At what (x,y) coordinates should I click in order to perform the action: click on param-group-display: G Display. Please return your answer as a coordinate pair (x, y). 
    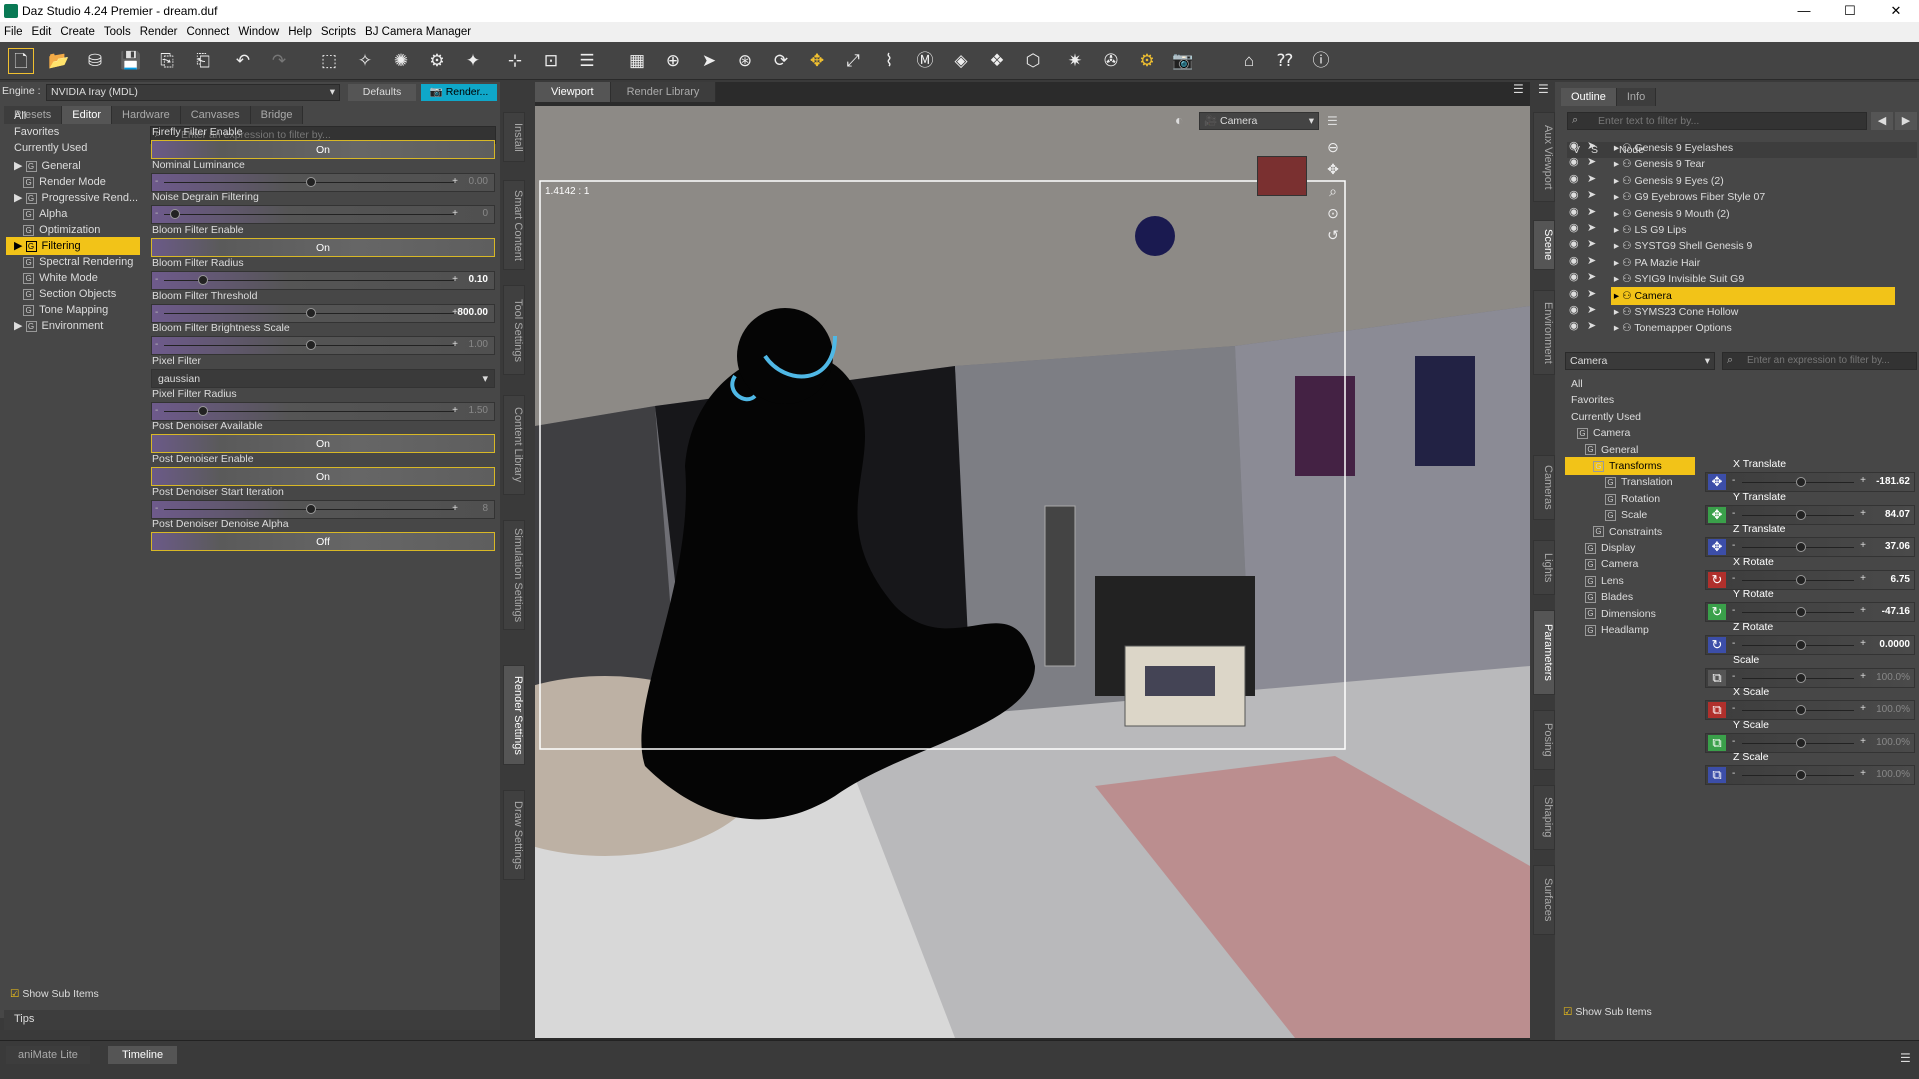
    Looking at the image, I should click on (1630, 548).